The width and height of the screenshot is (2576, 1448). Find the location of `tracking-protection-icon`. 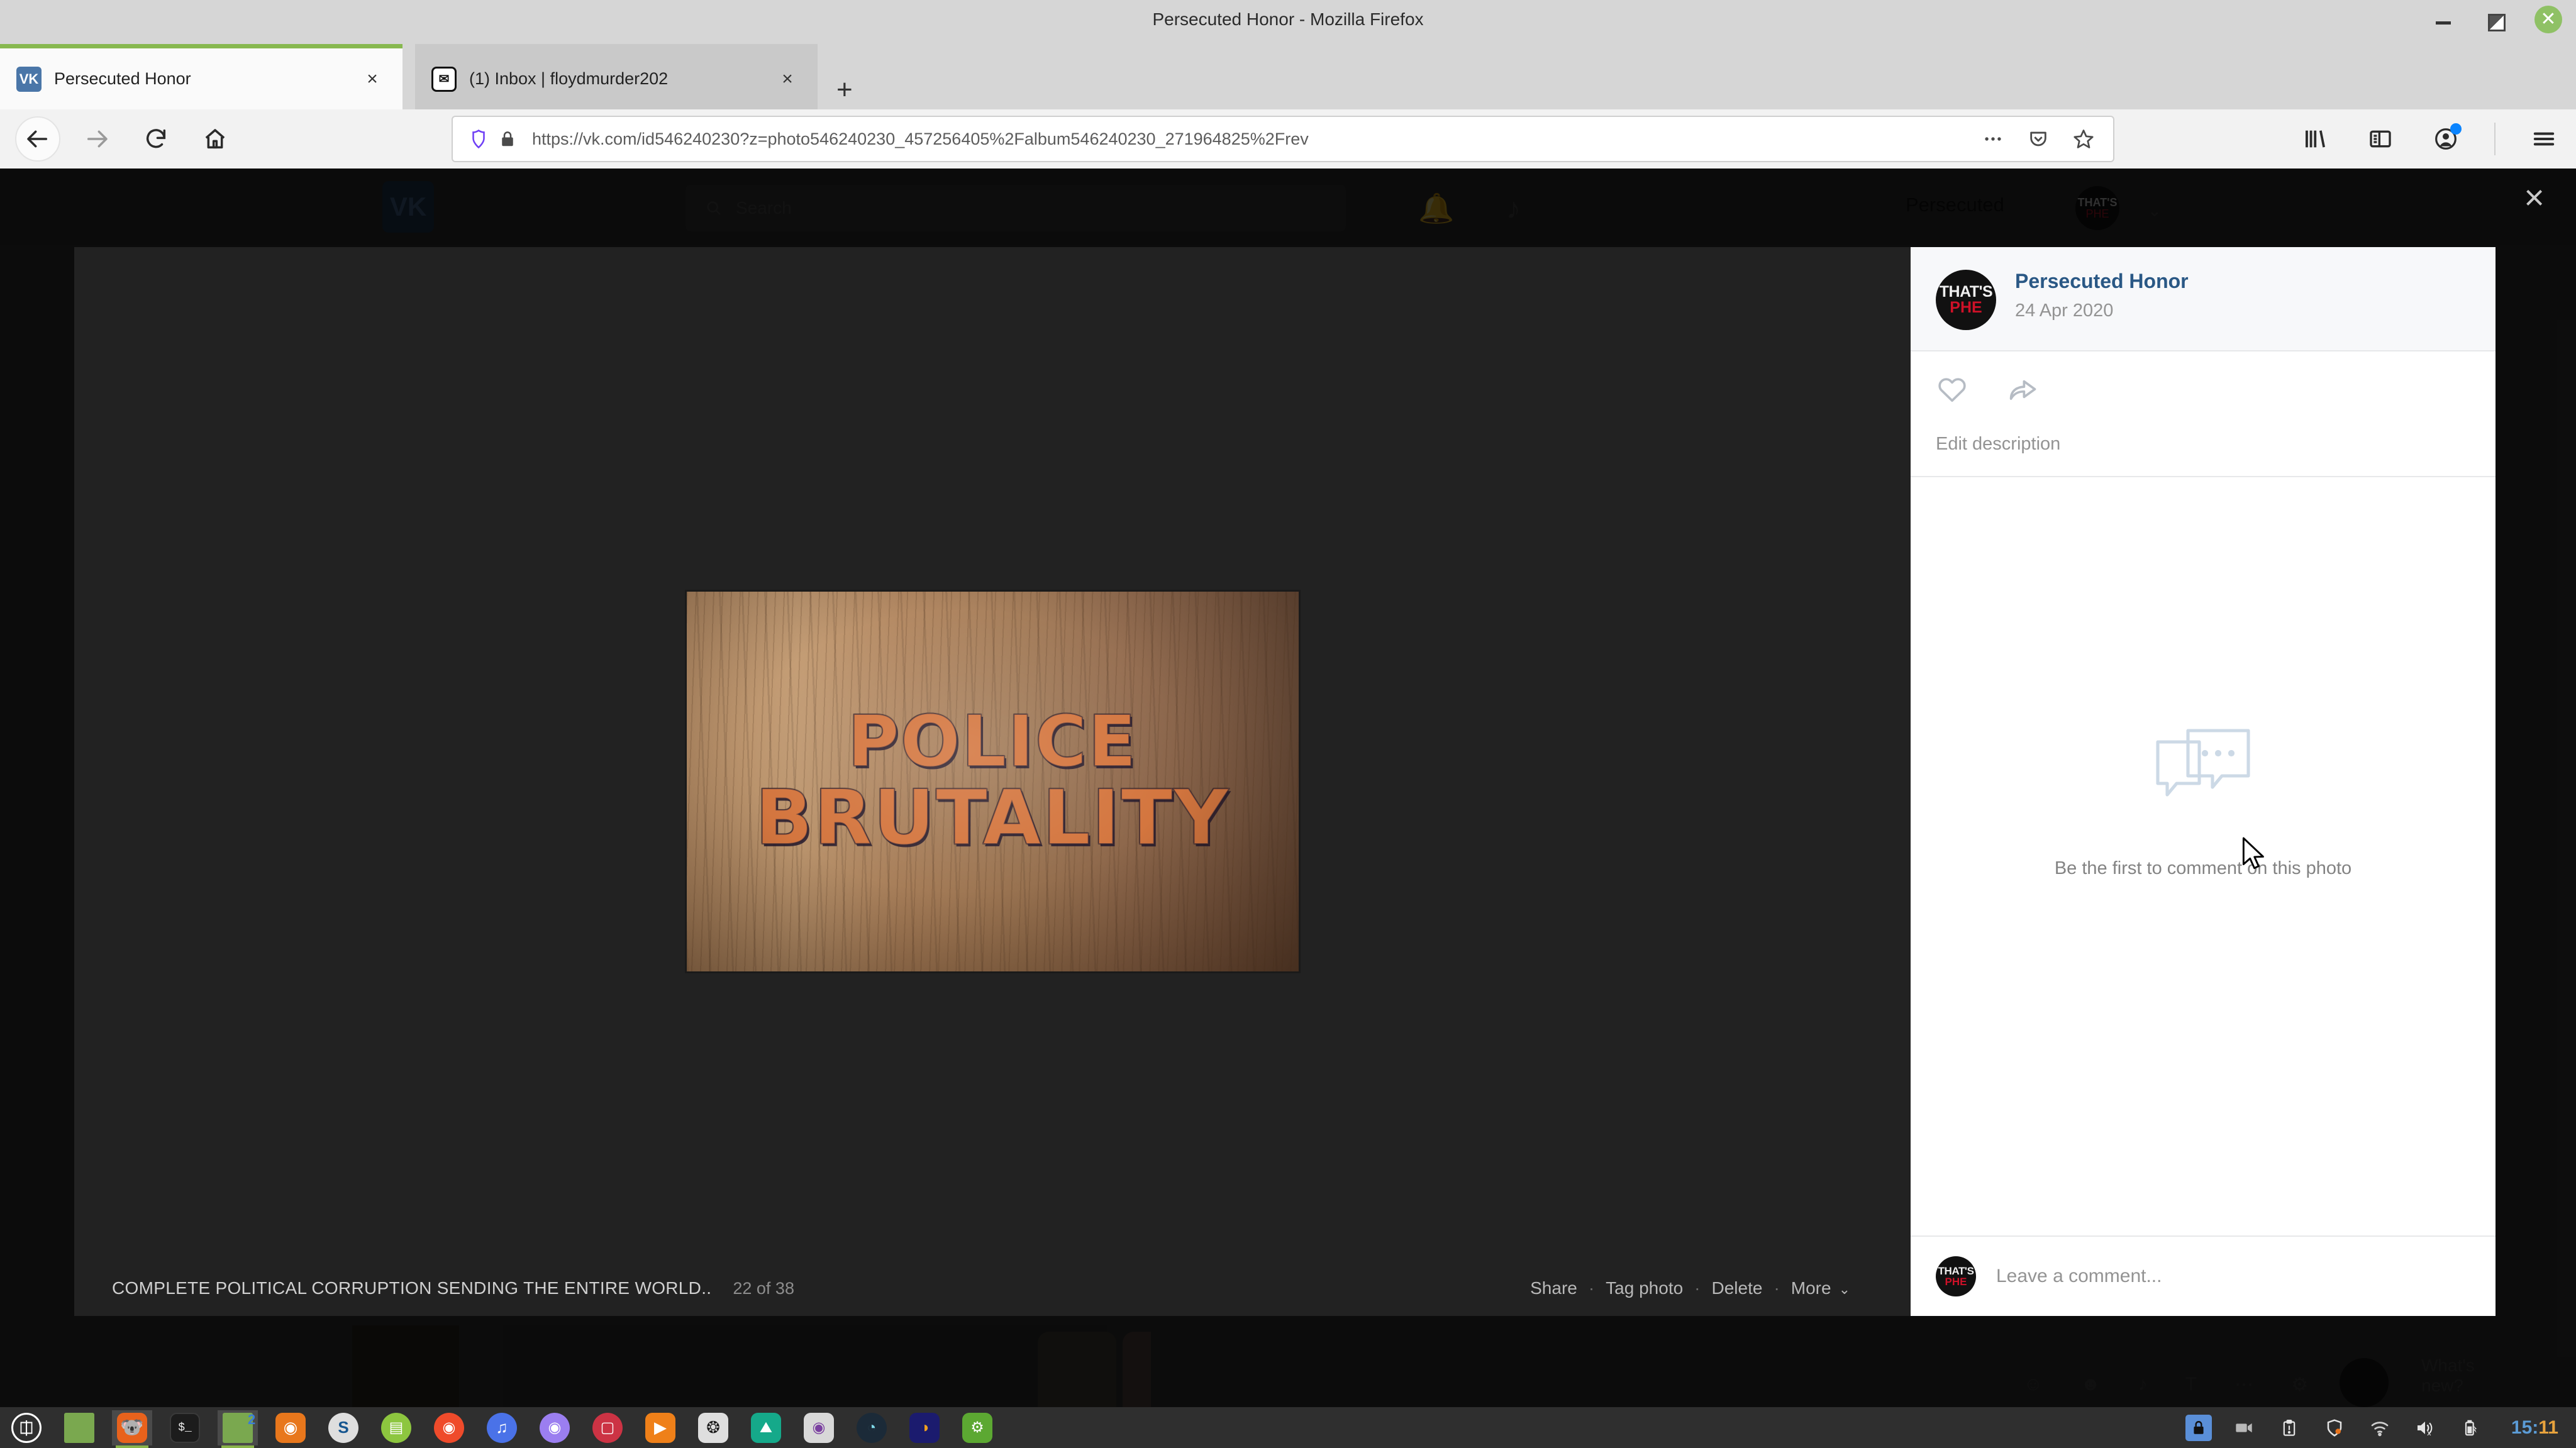

tracking-protection-icon is located at coordinates (478, 139).